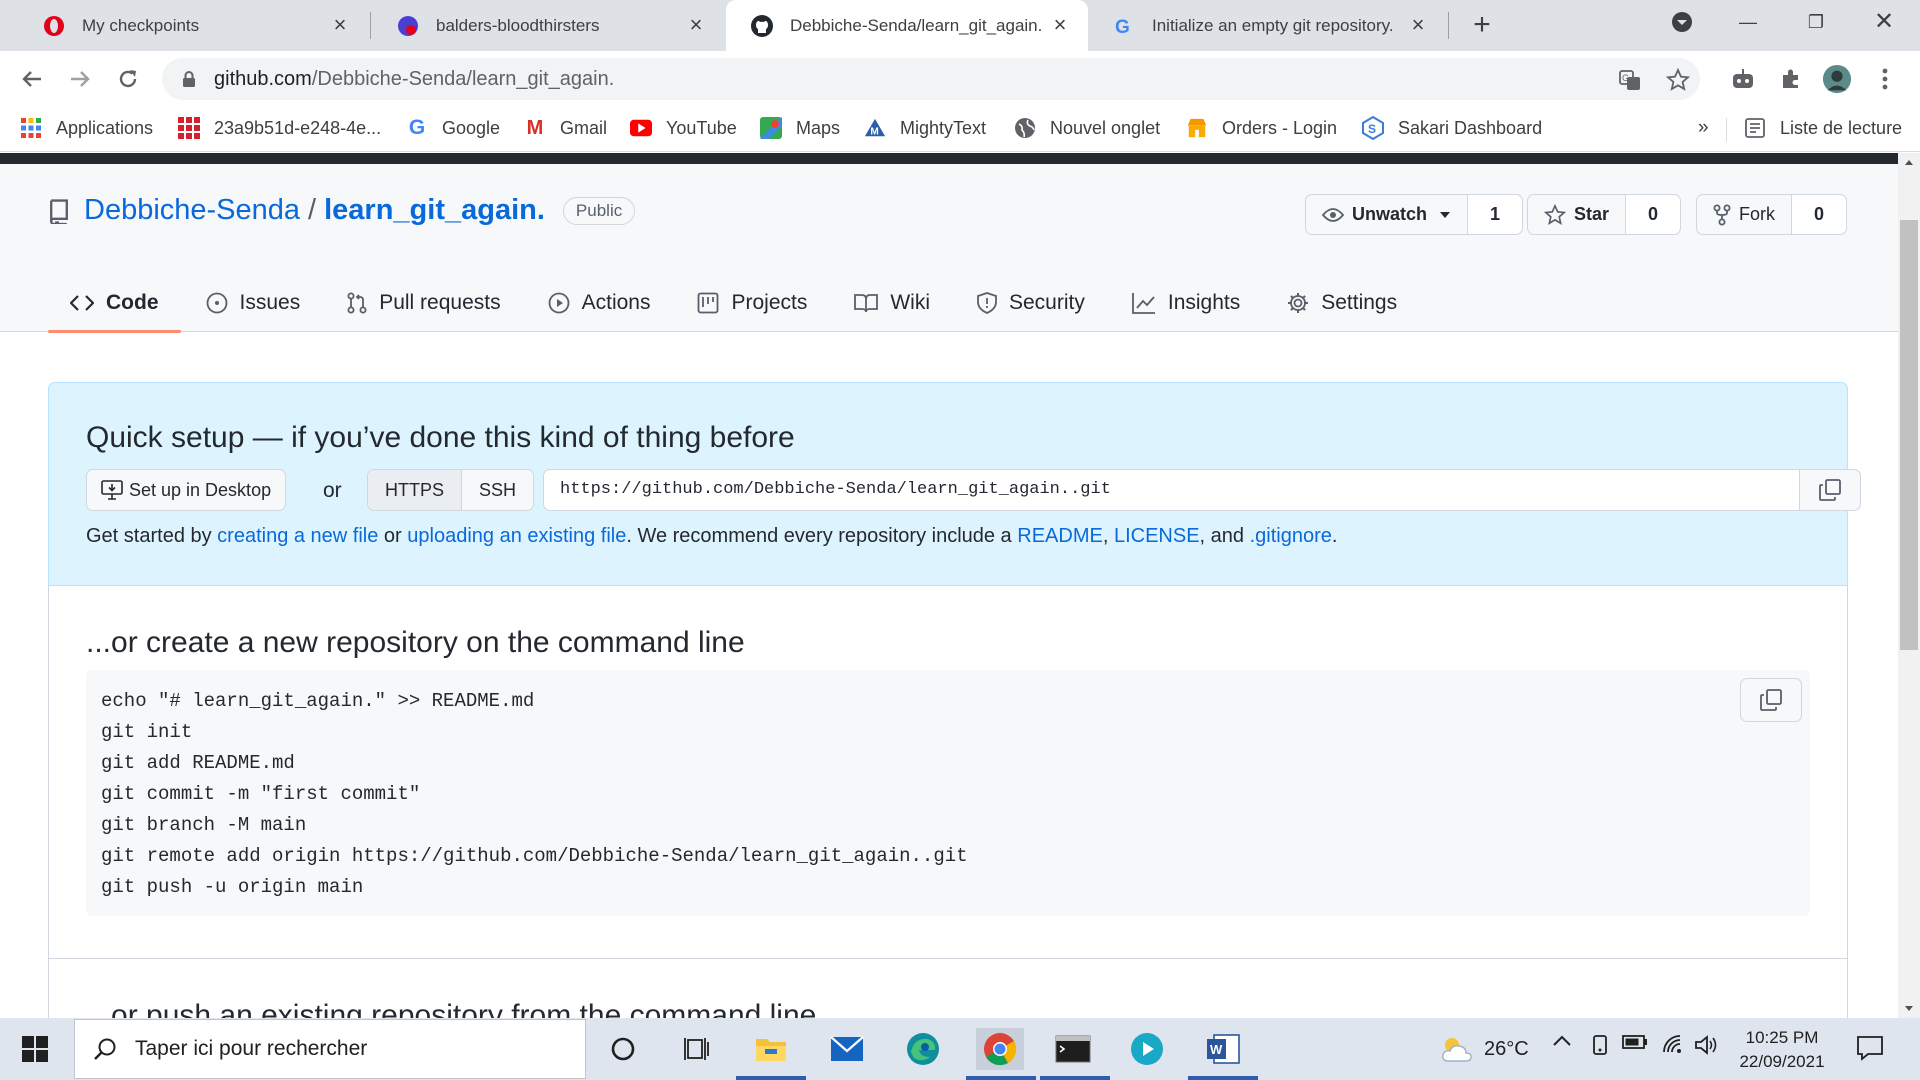  Describe the element at coordinates (1837, 79) in the screenshot. I see `profile-avatar` at that location.